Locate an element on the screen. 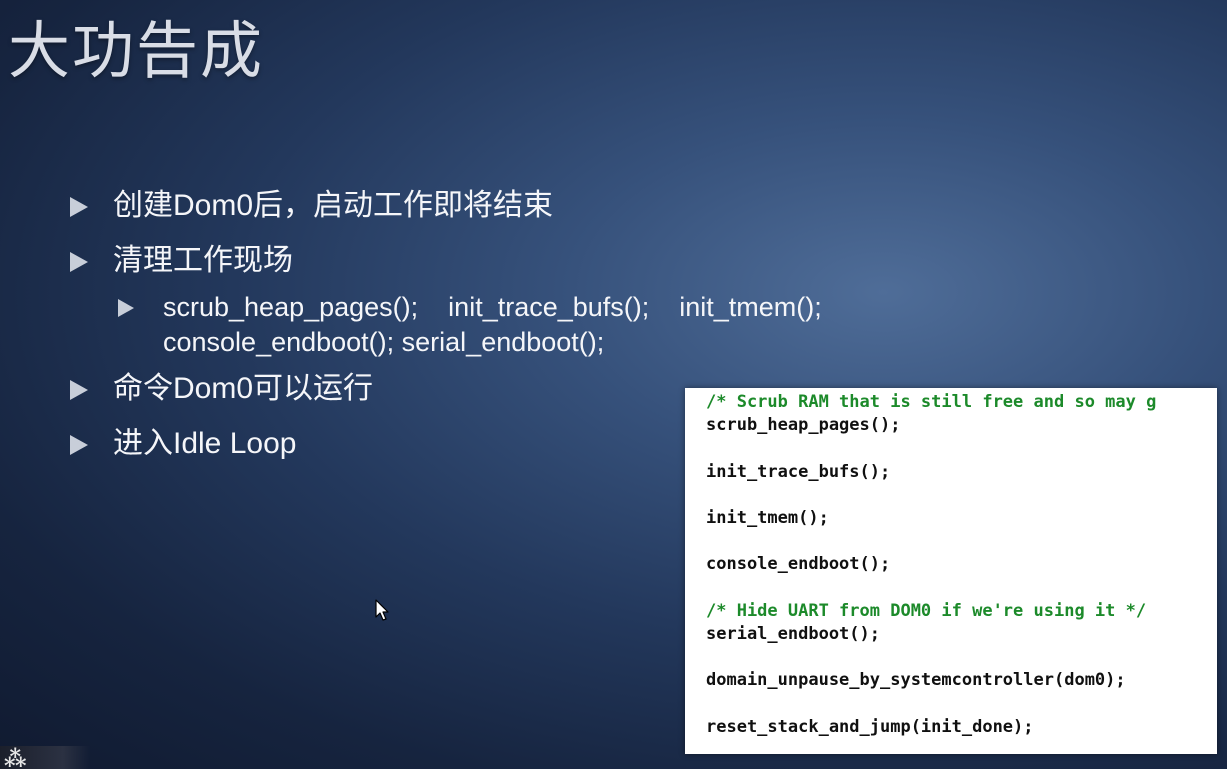  bullet-text: 清理工作现场 is located at coordinates (203, 260).